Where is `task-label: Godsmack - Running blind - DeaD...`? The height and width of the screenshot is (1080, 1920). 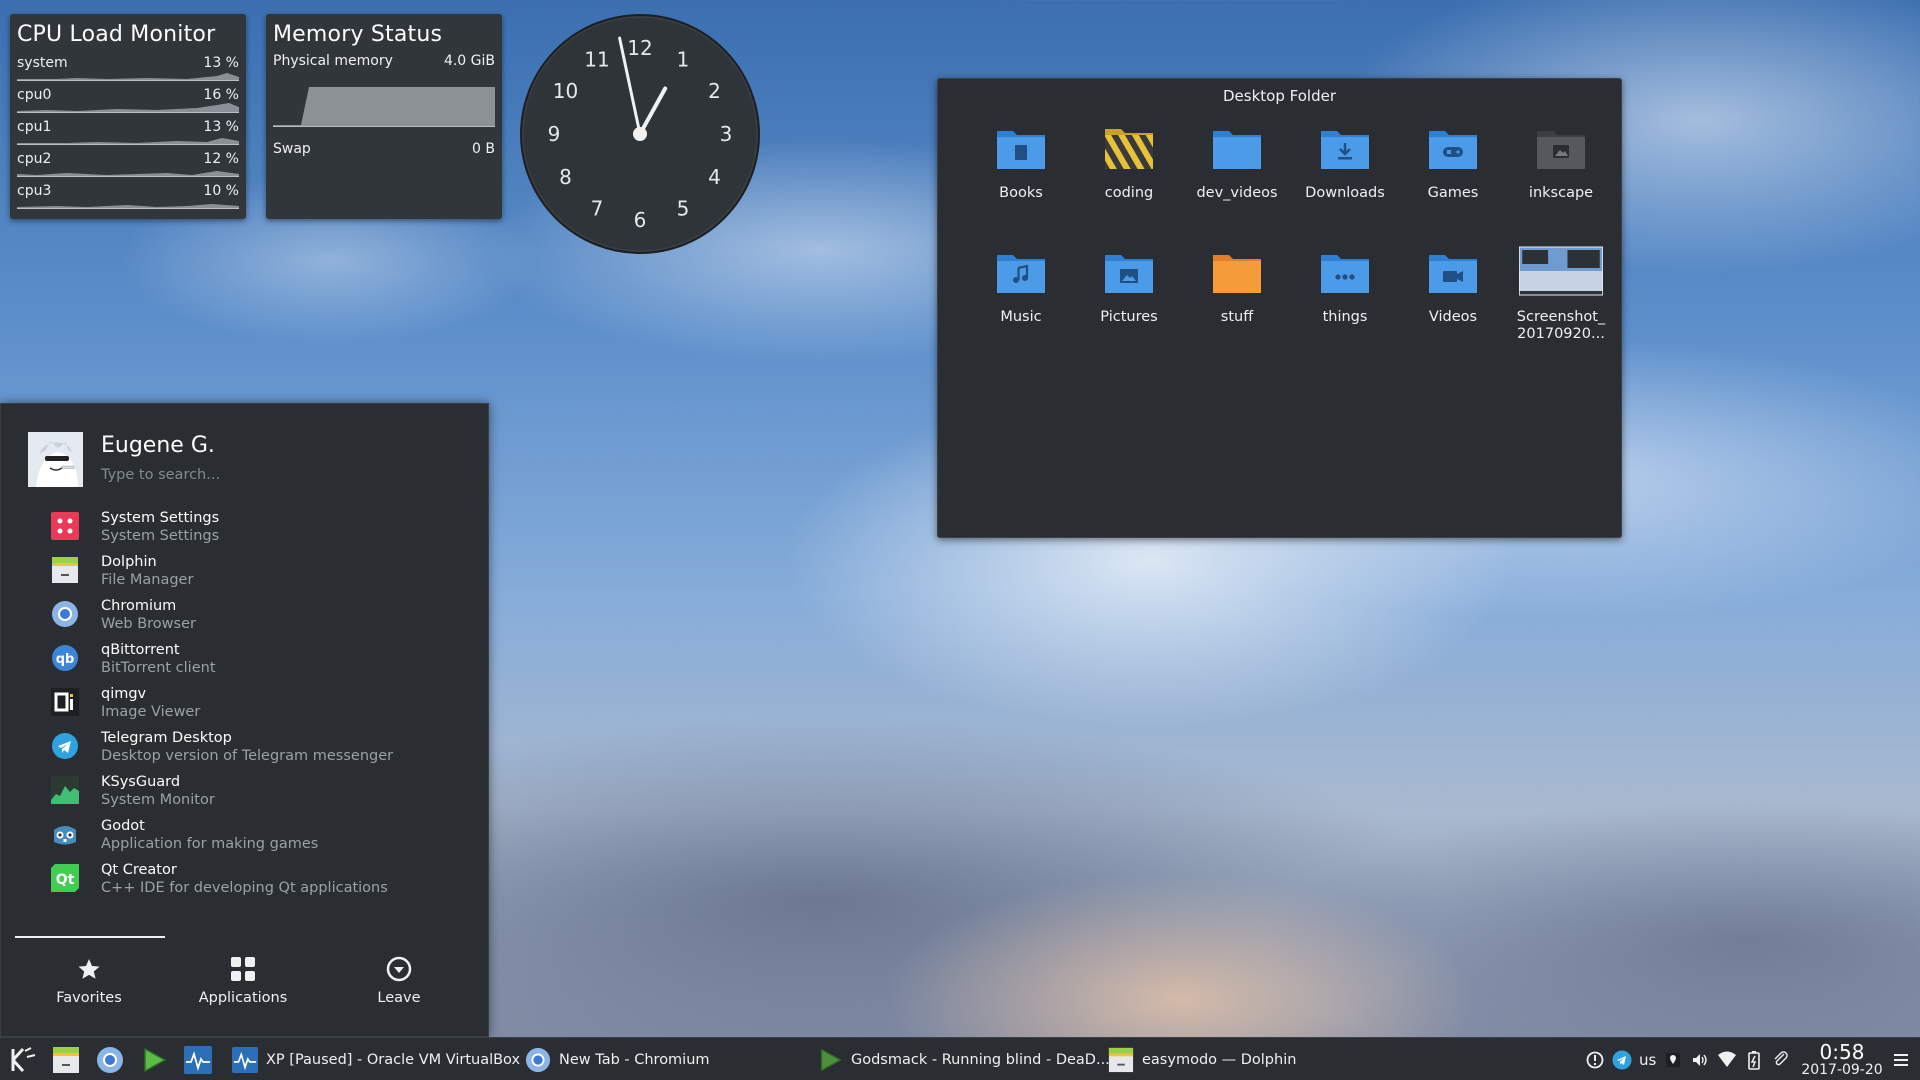
task-label: Godsmack - Running blind - DeaD... is located at coordinates (980, 1059).